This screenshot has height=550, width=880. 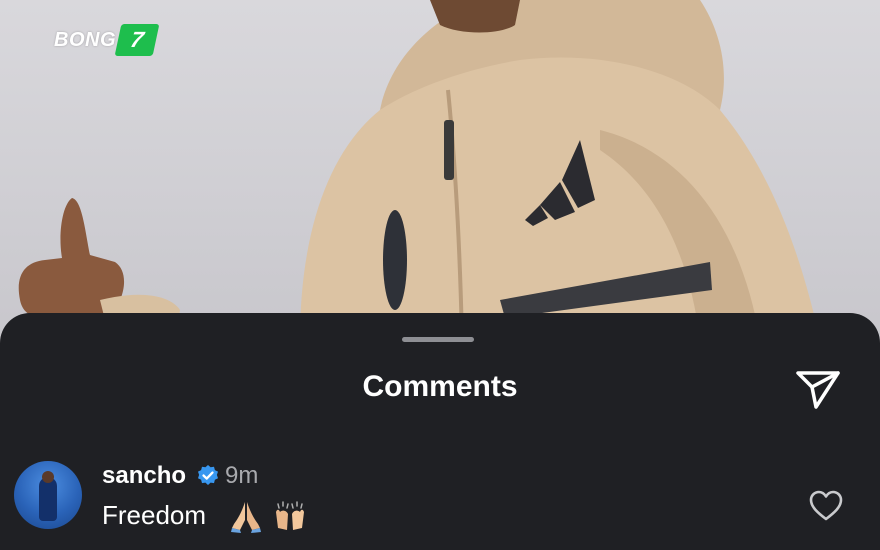 I want to click on sheet-grabber, so click(x=438, y=339).